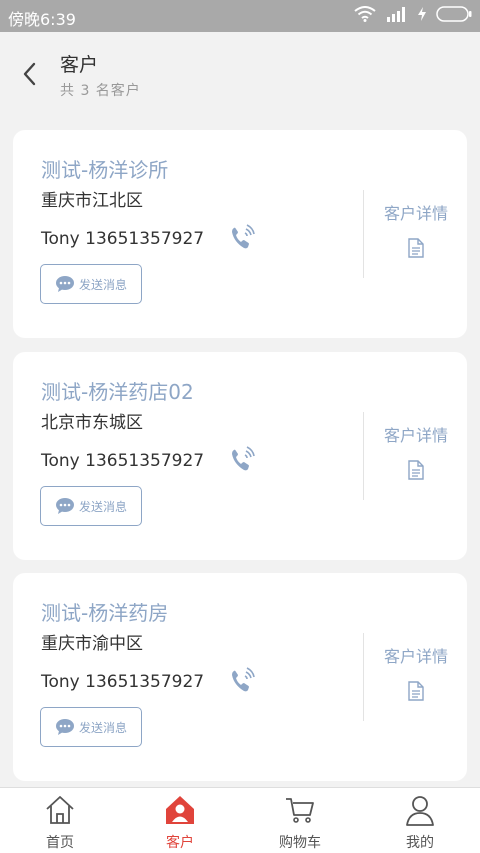  What do you see at coordinates (180, 810) in the screenshot?
I see `customer-icon` at bounding box center [180, 810].